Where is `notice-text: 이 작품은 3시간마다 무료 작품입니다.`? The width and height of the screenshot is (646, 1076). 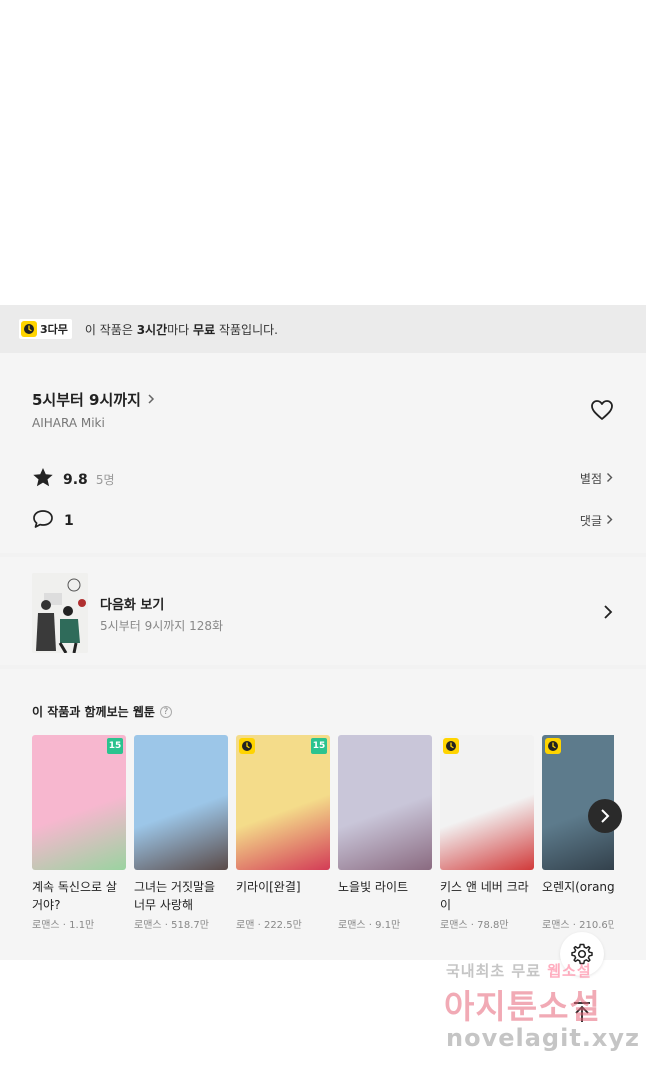 notice-text: 이 작품은 3시간마다 무료 작품입니다. is located at coordinates (181, 329).